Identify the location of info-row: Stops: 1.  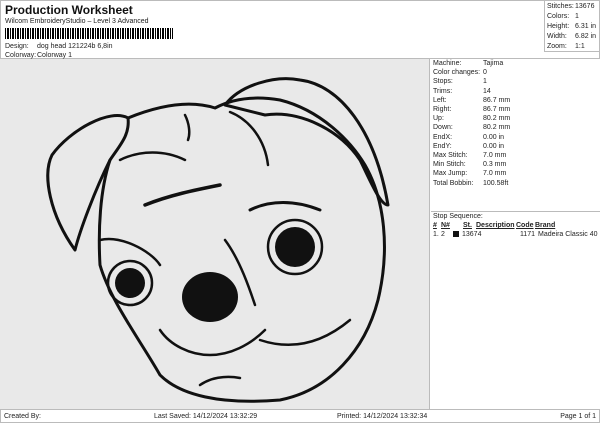
(516, 81).